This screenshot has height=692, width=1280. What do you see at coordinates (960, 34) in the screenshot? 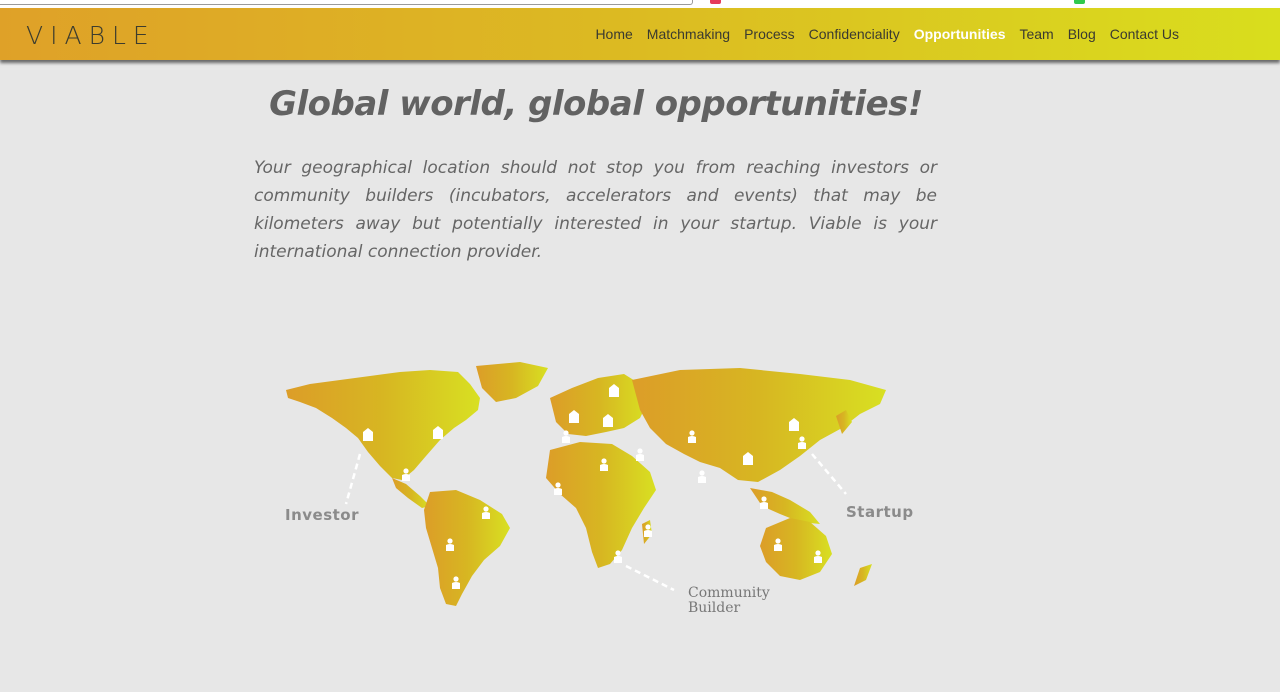
I see `nav-opportunities: Opportunities` at bounding box center [960, 34].